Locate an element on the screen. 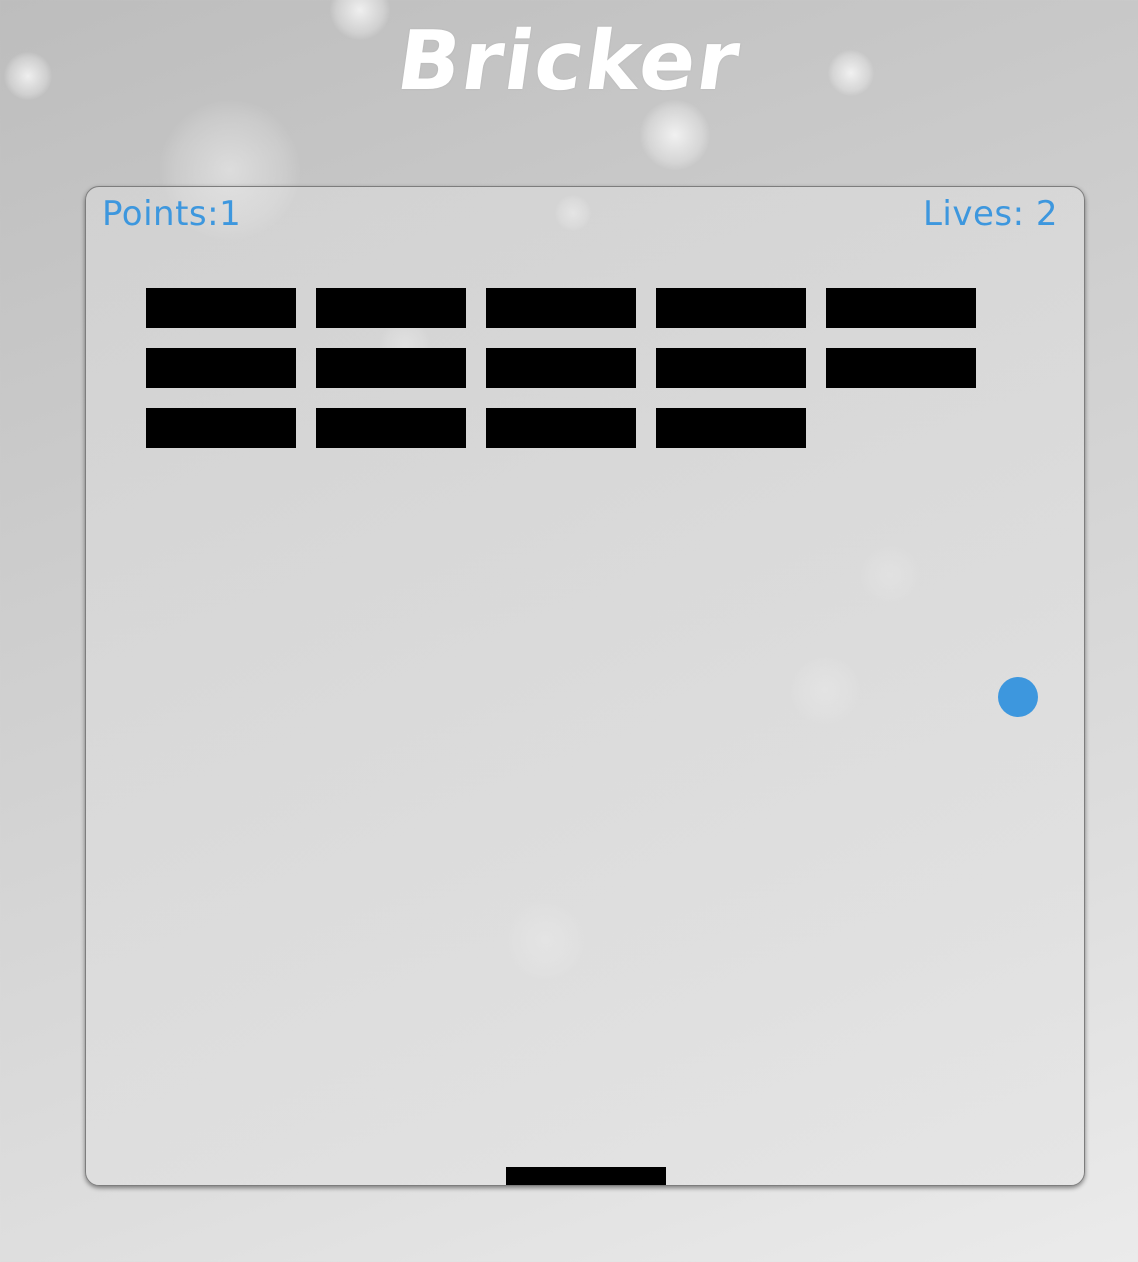 The width and height of the screenshot is (1138, 1262). points-display: Points:1 is located at coordinates (171, 214).